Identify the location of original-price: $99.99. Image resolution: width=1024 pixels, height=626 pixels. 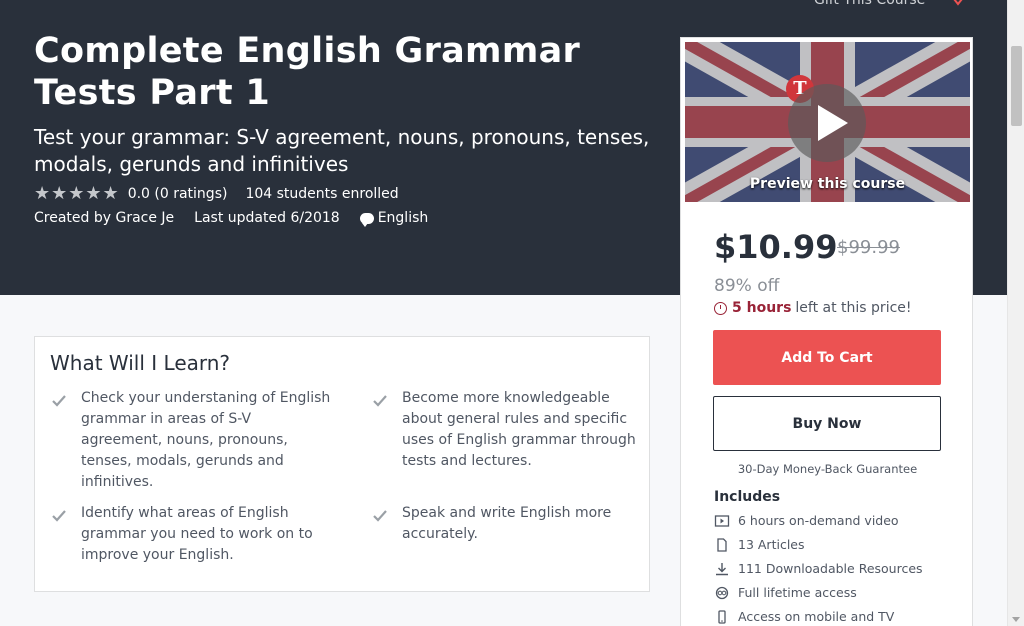
(868, 247).